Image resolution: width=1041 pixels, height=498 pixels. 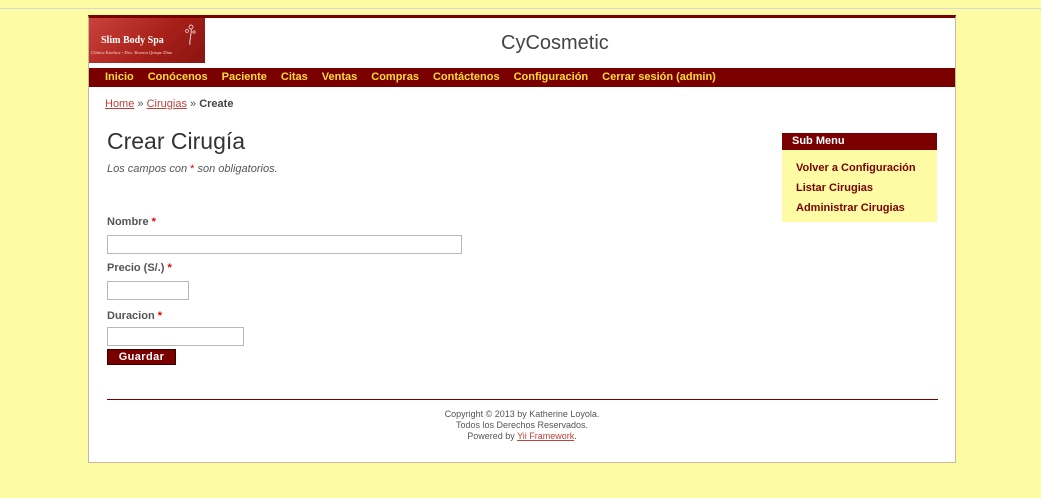 I want to click on logo-title: Slim Body Spa, so click(x=132, y=40).